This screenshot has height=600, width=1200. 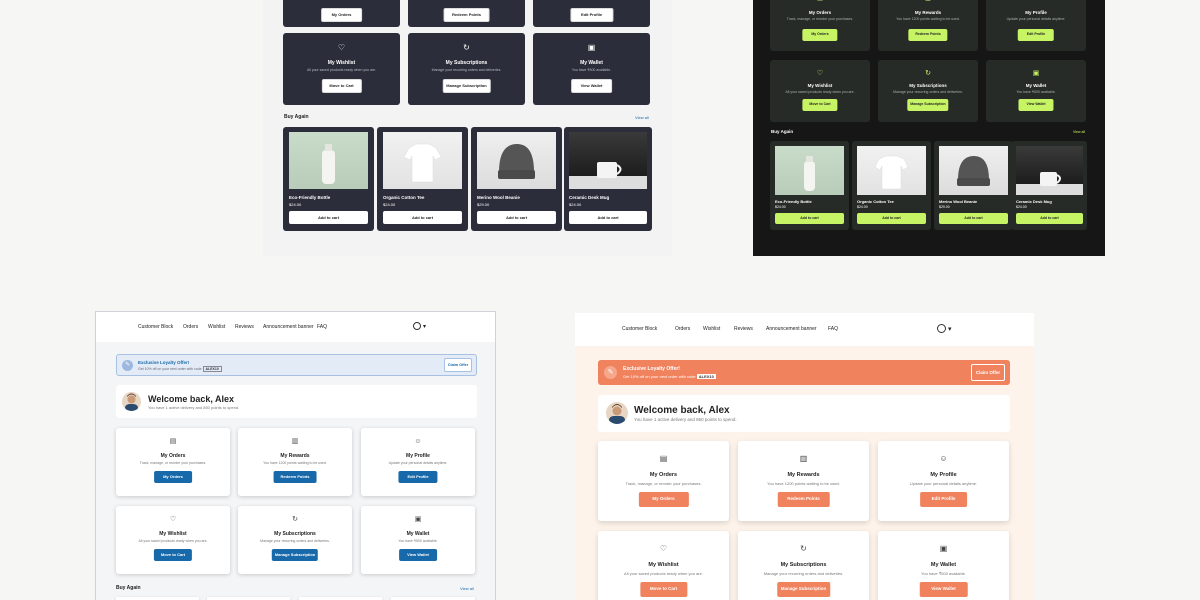 What do you see at coordinates (663, 475) in the screenshot?
I see `card-title: My Orders` at bounding box center [663, 475].